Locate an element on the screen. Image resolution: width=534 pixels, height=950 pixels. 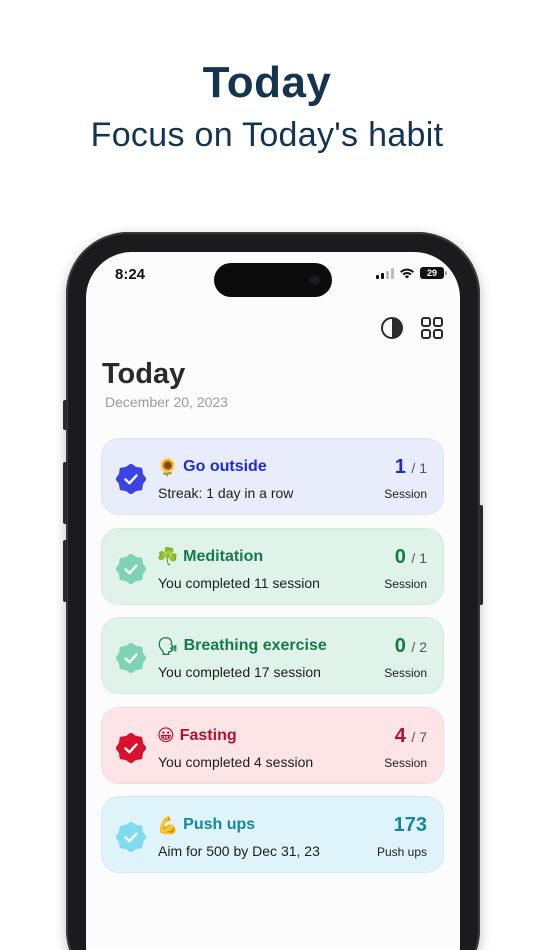
habit-emoji: 💪 is located at coordinates (168, 825).